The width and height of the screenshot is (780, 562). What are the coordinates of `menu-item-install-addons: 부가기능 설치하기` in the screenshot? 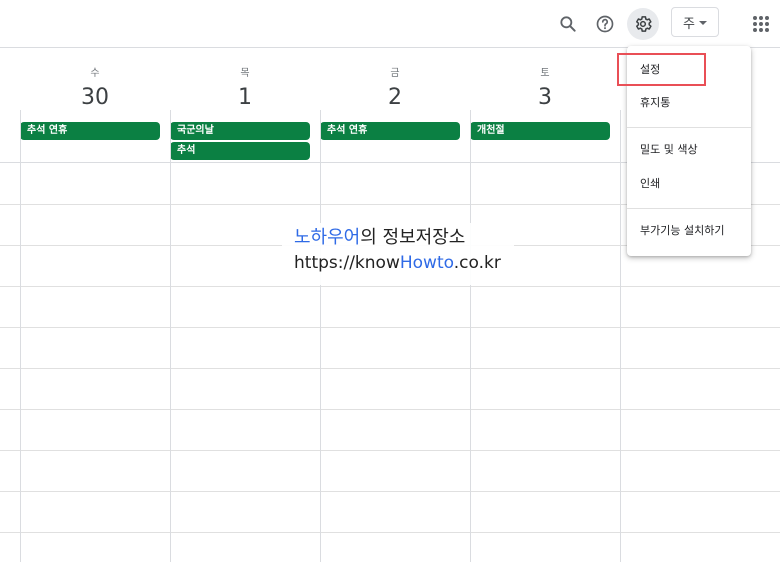 It's located at (689, 231).